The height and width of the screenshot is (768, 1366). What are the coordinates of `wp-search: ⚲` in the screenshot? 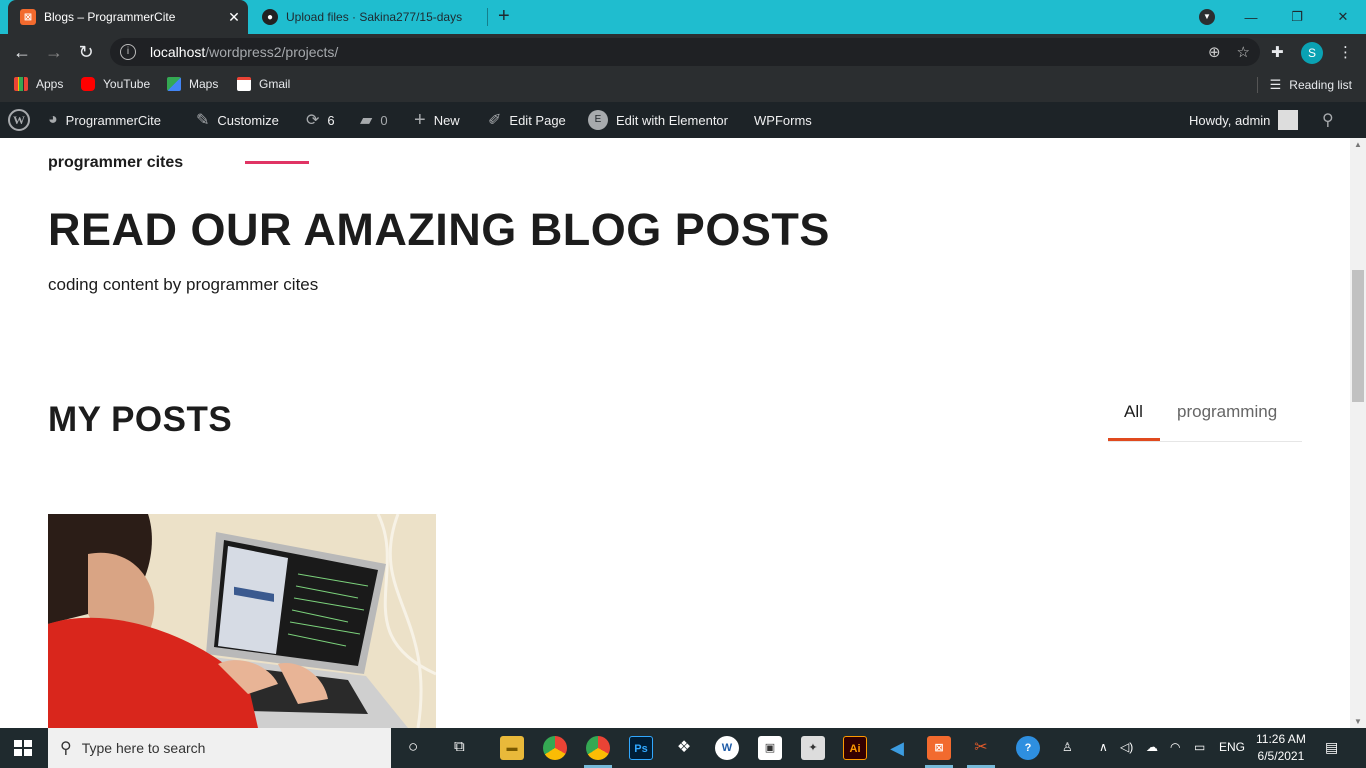 It's located at (1332, 120).